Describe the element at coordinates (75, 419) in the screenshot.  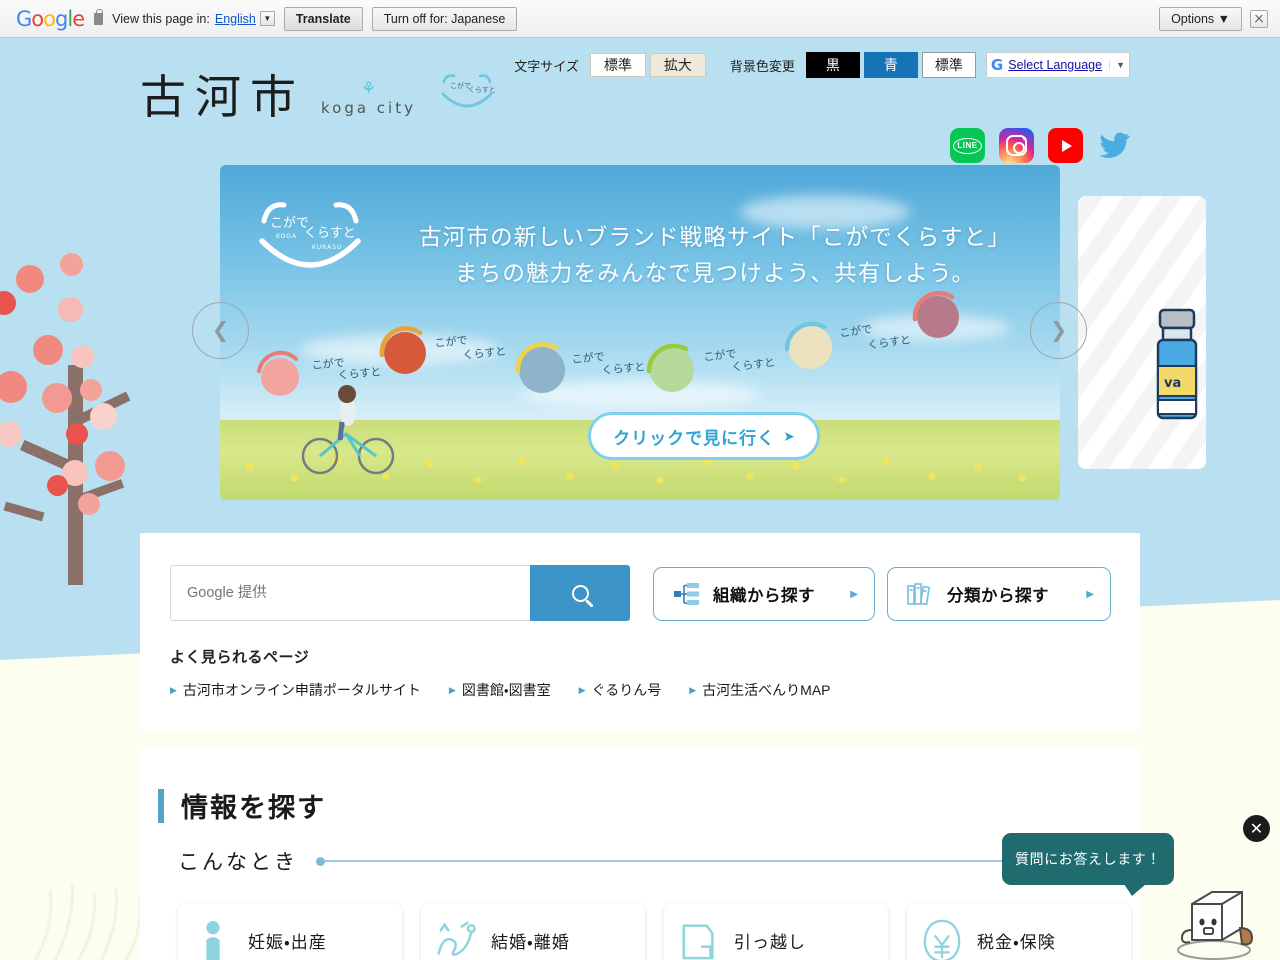
I see `cherry-tree-decoration` at that location.